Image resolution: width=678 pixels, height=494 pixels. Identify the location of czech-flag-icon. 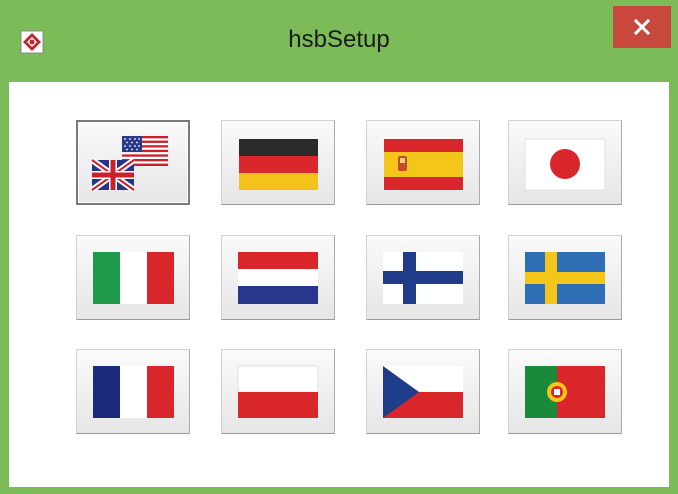
(423, 392).